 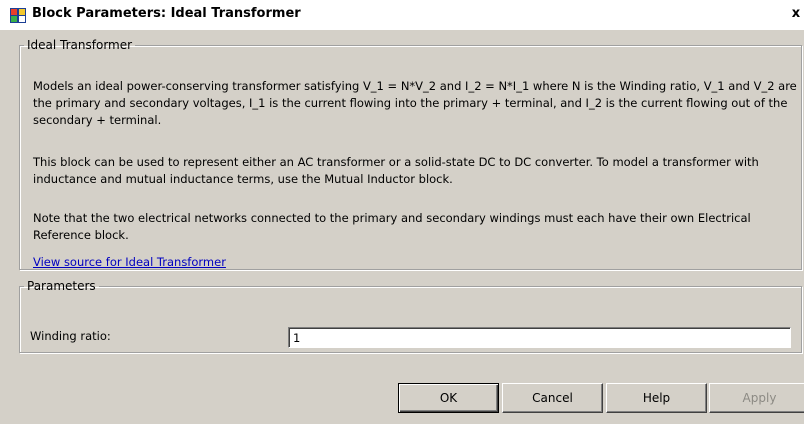 I want to click on winding-ratio-input, so click(x=539, y=337).